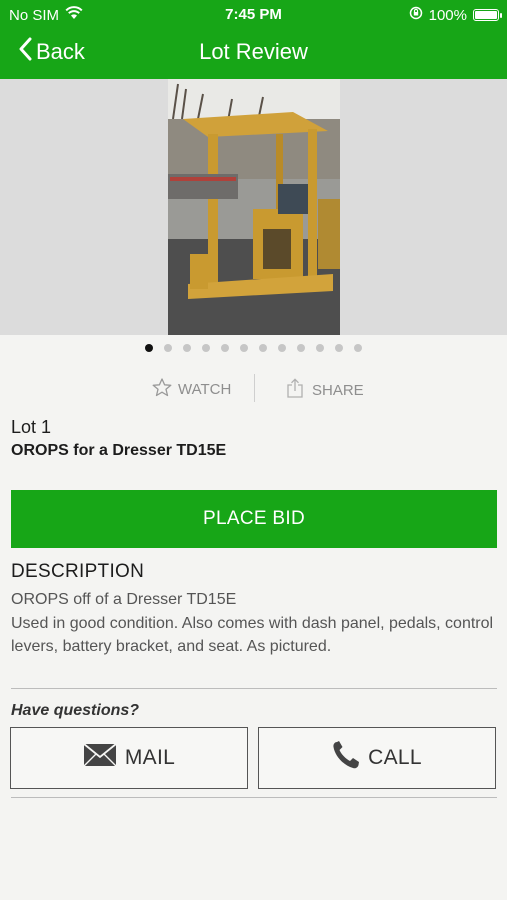 Image resolution: width=507 pixels, height=900 pixels. I want to click on nav-bar: Back Lot Review, so click(253, 53).